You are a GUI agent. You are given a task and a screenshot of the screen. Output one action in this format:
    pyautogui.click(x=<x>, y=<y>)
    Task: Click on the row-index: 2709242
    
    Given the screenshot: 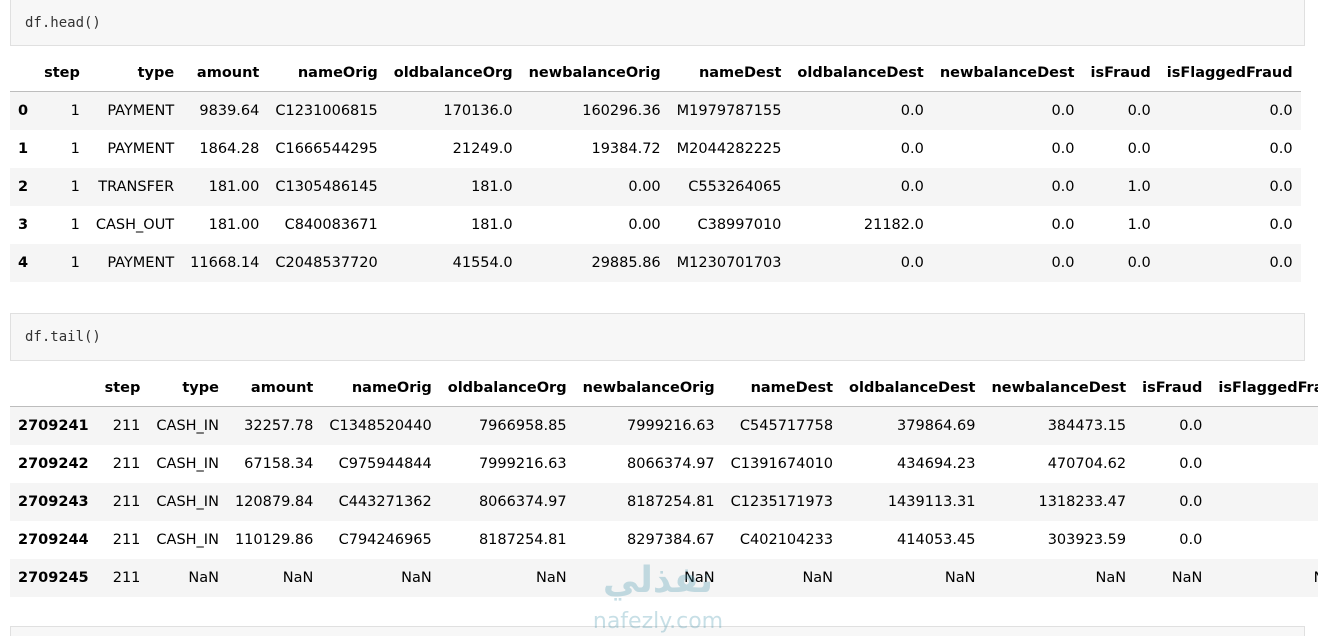 What is the action you would take?
    pyautogui.click(x=53, y=464)
    